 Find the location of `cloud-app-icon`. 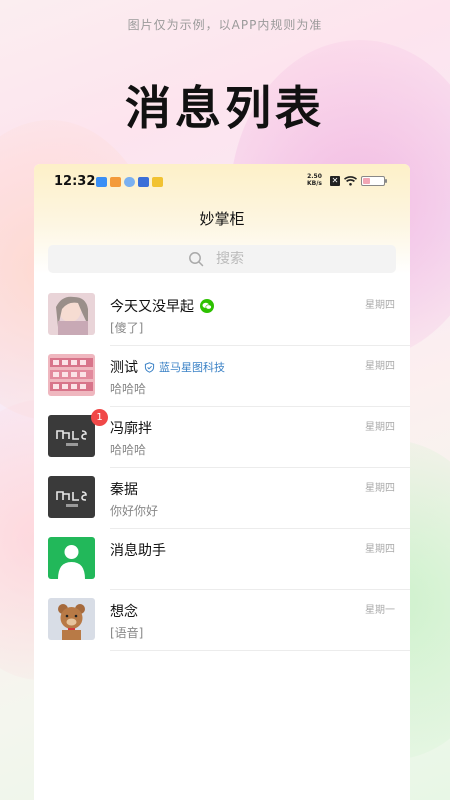

cloud-app-icon is located at coordinates (129, 182).